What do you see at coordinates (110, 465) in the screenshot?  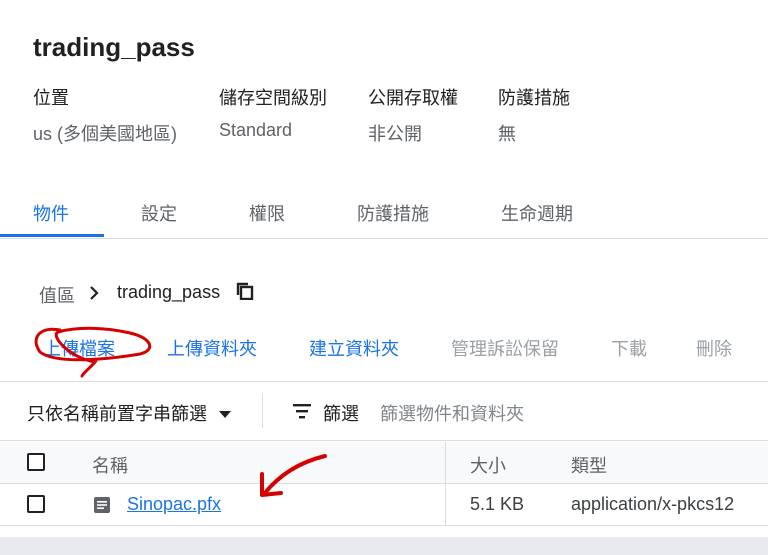 I see `column-header-name: 名稱` at bounding box center [110, 465].